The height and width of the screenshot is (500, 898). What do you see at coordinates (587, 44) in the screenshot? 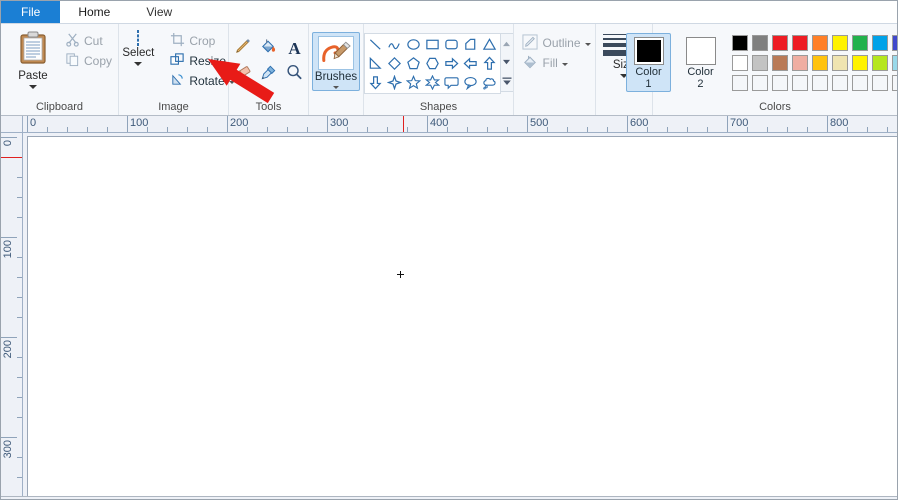
I see `outline-dropdown-caret` at bounding box center [587, 44].